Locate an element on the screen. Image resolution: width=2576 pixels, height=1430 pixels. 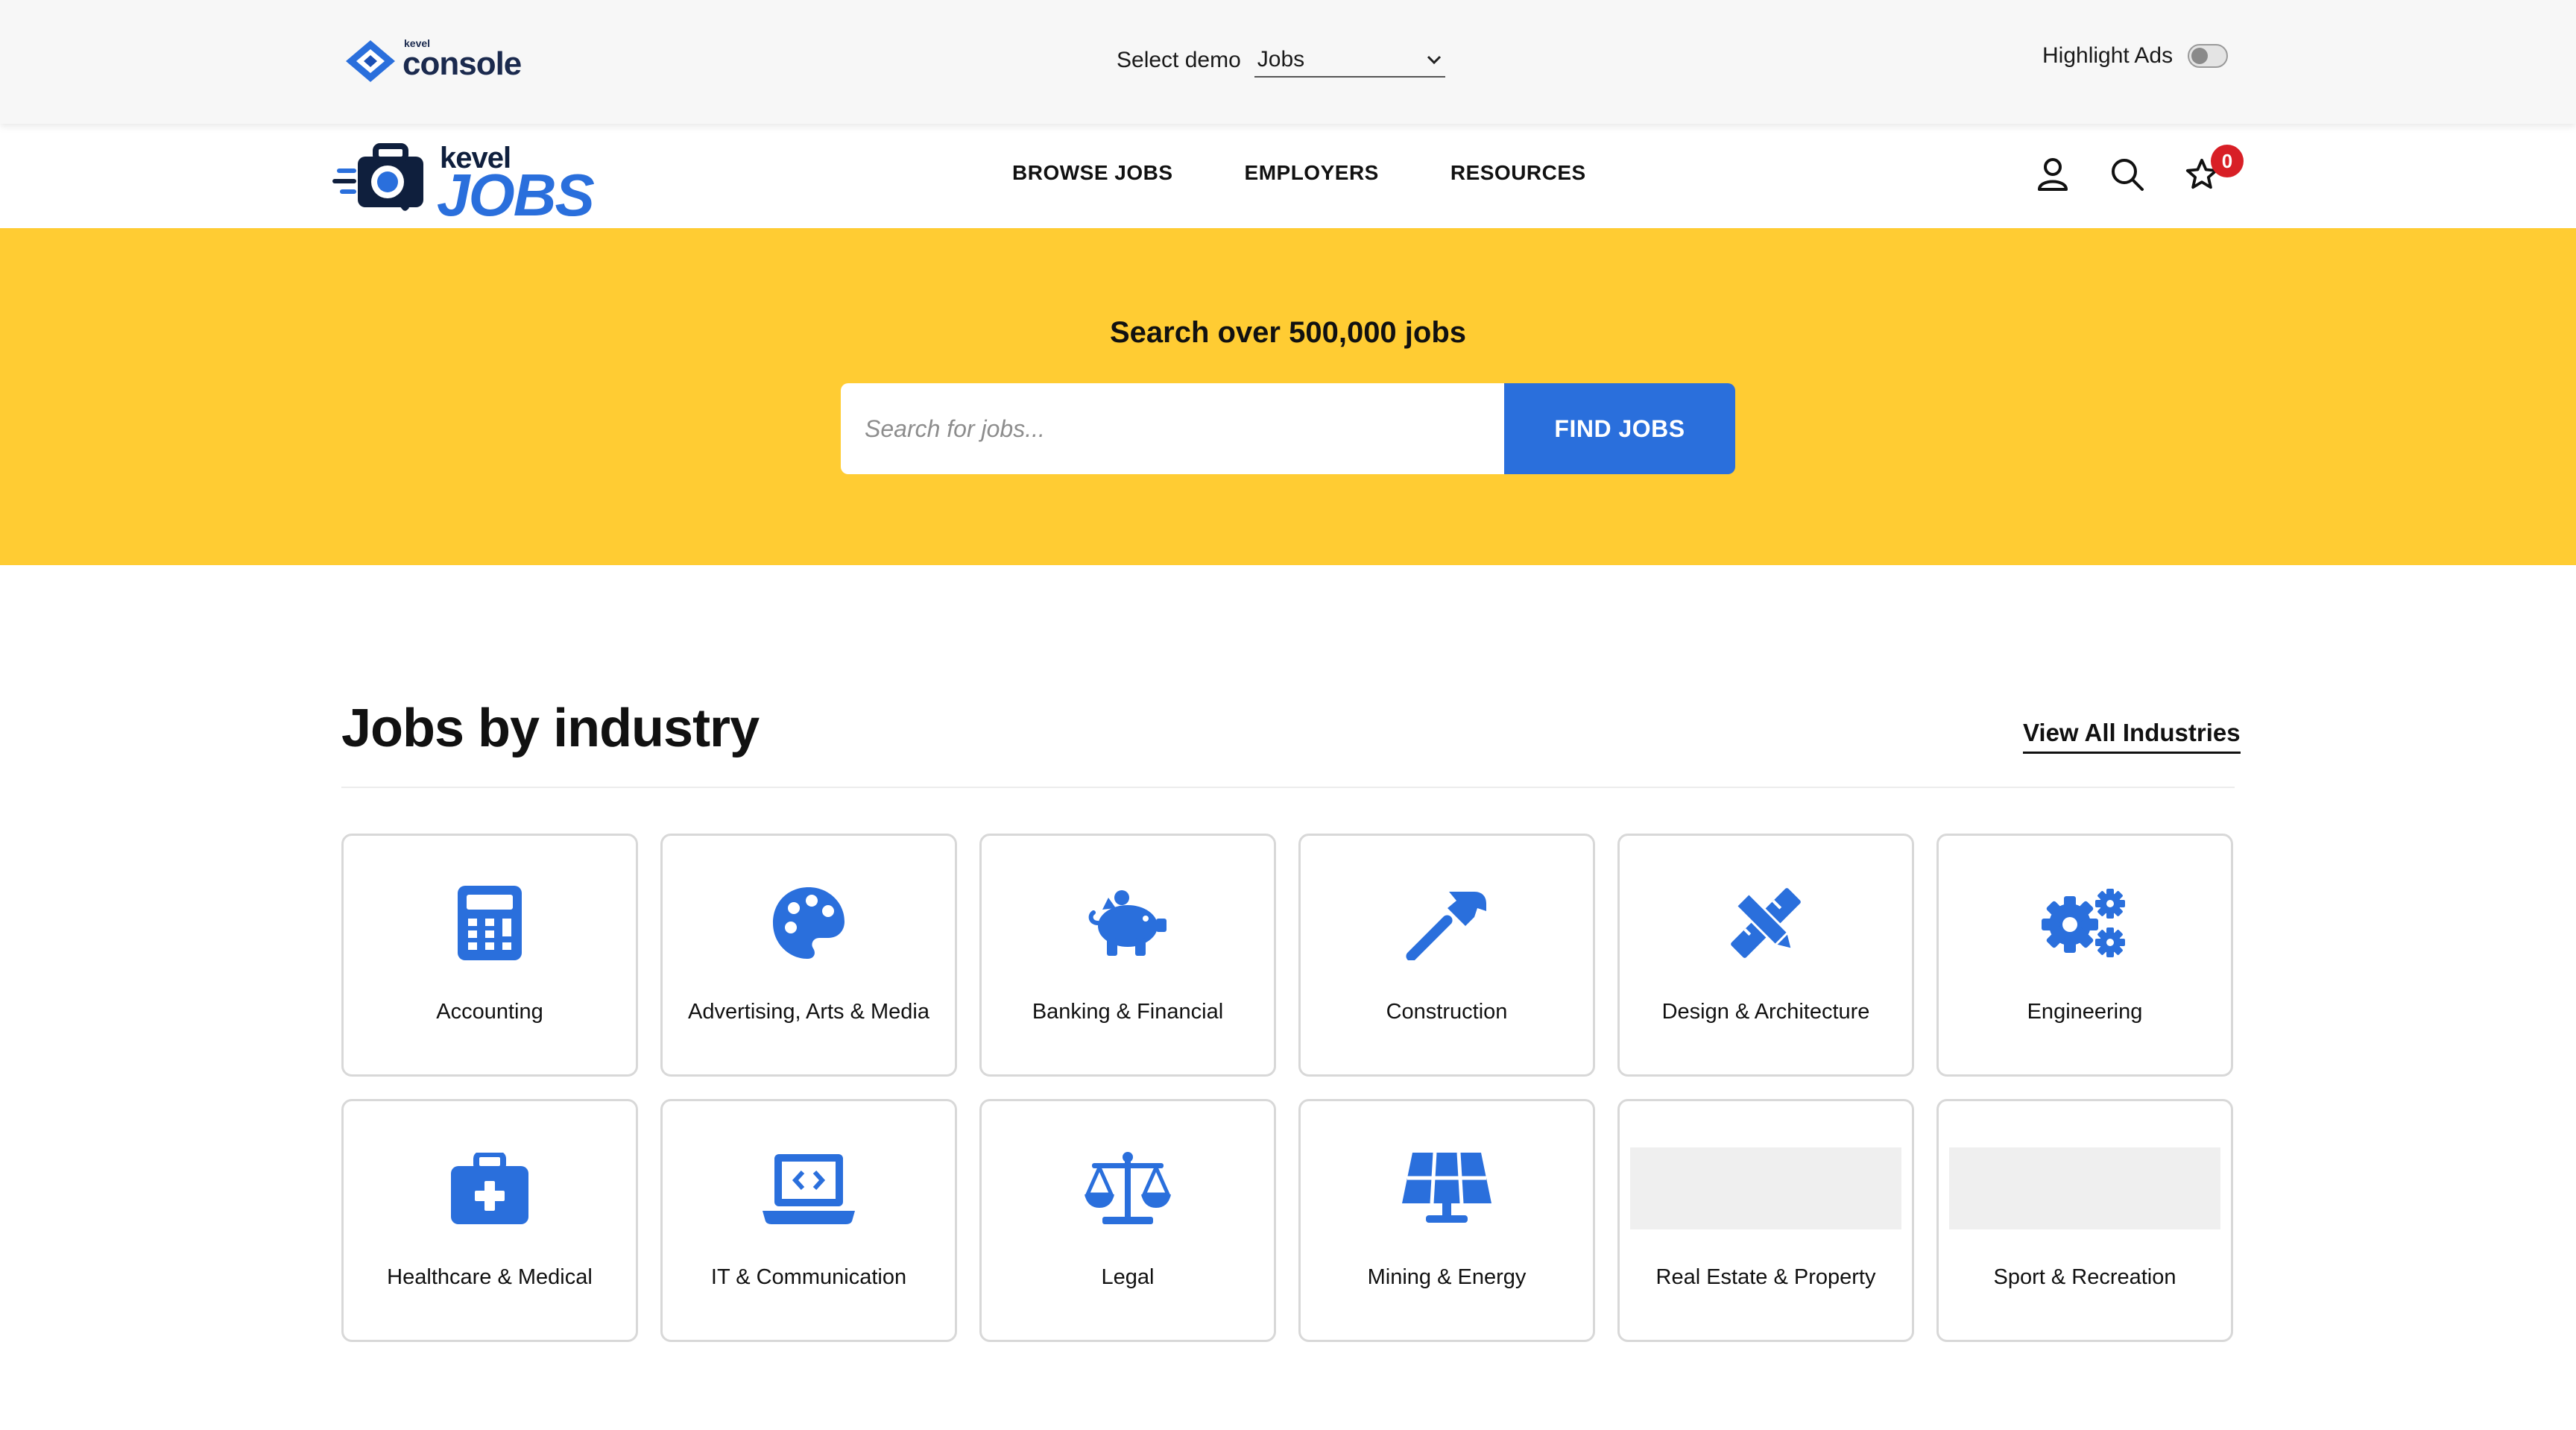
toggle-knob is located at coordinates (2200, 56).